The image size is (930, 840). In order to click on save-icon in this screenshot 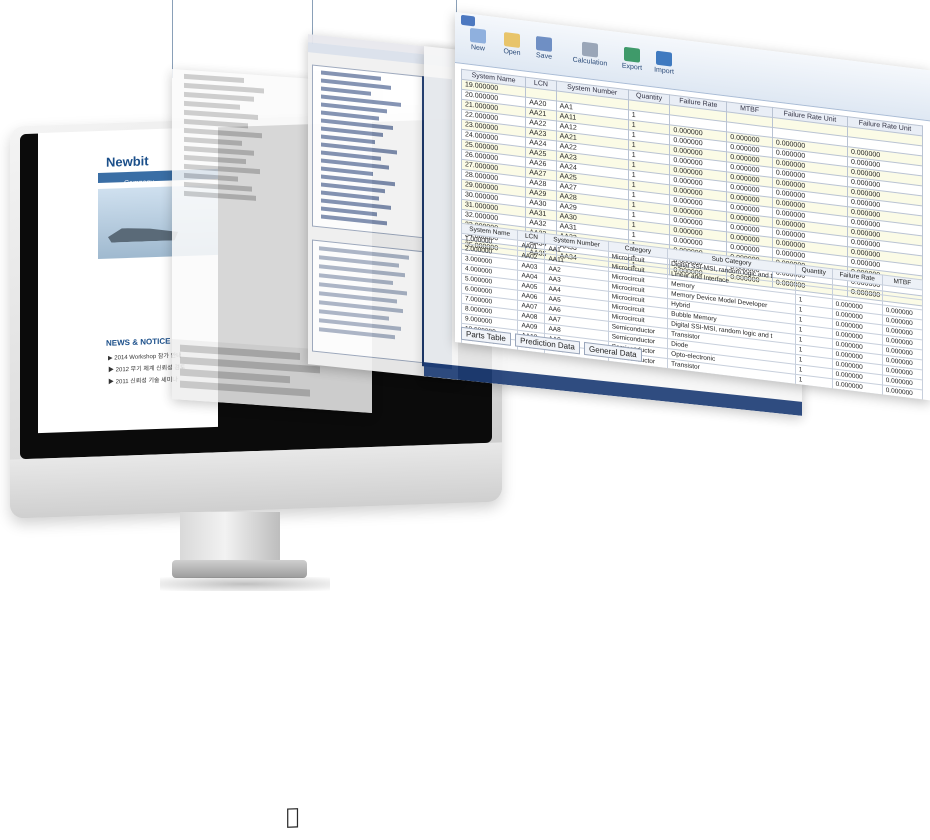, I will do `click(544, 43)`.